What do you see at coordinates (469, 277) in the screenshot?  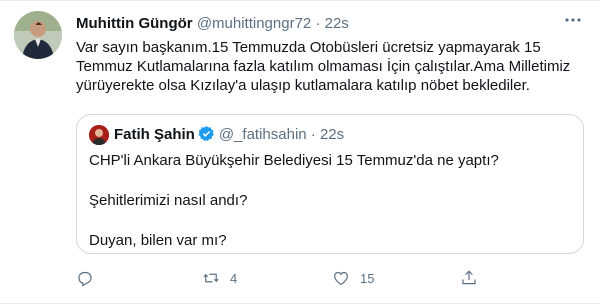 I see `share-icon` at bounding box center [469, 277].